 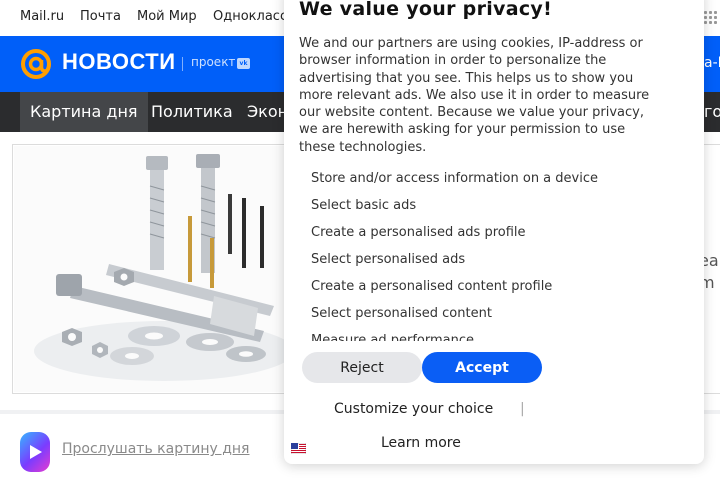 I want to click on purpose-item: Create a personalised ads profile, so click(x=418, y=232).